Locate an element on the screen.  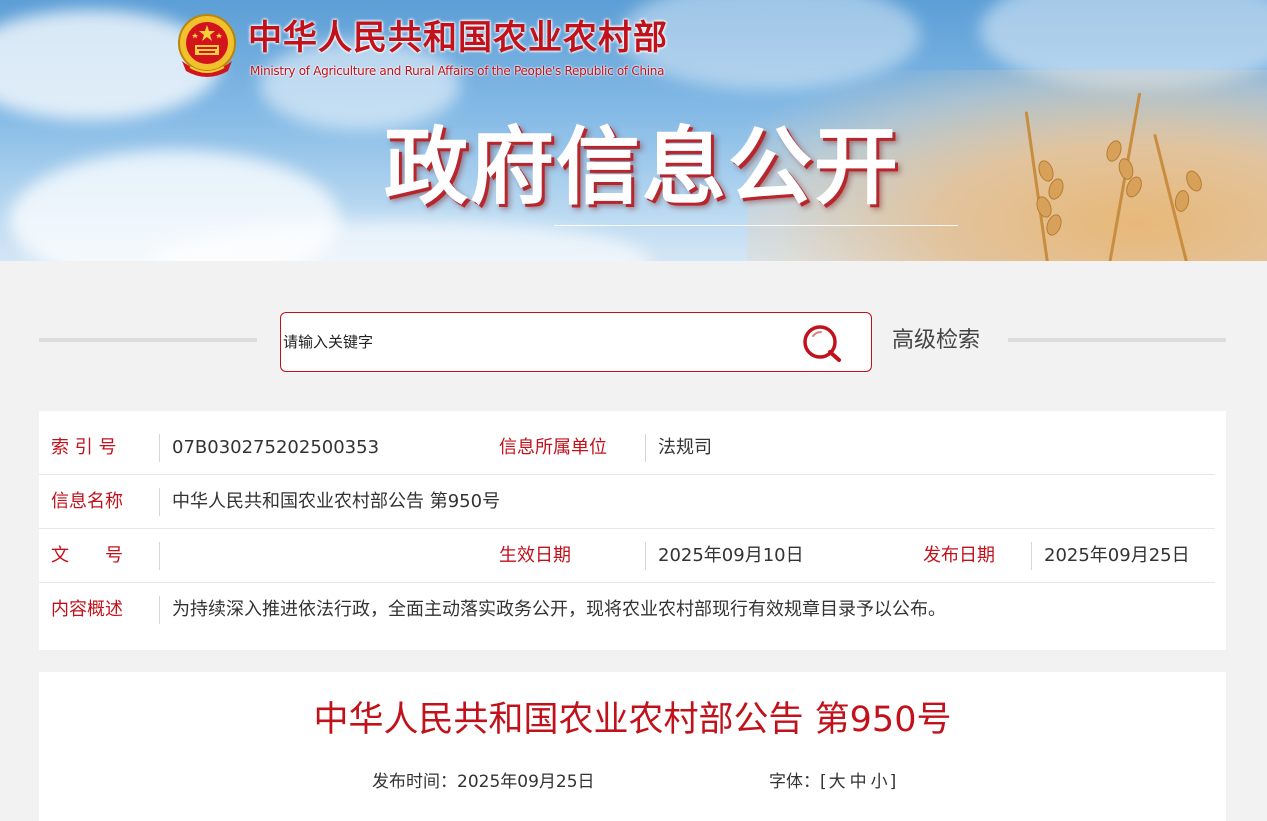
unit-value: 法规司 is located at coordinates (685, 447).